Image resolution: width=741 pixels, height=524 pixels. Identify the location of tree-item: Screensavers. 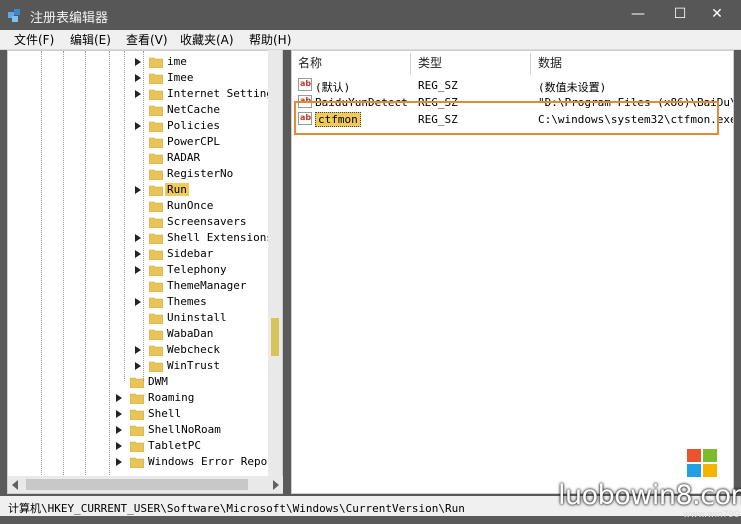
(145, 222).